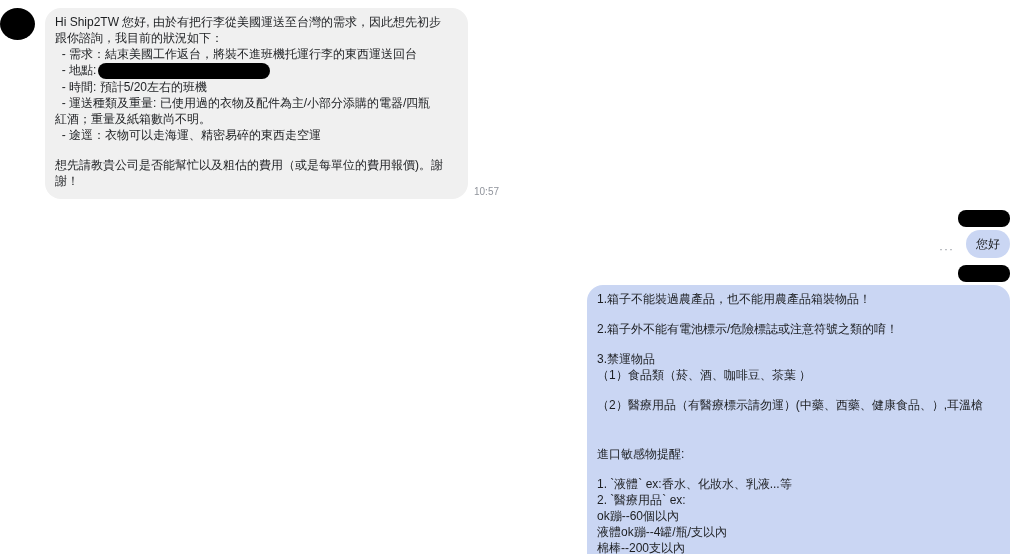  Describe the element at coordinates (641, 453) in the screenshot. I see `message-text: 進口敏感物提醒:` at that location.